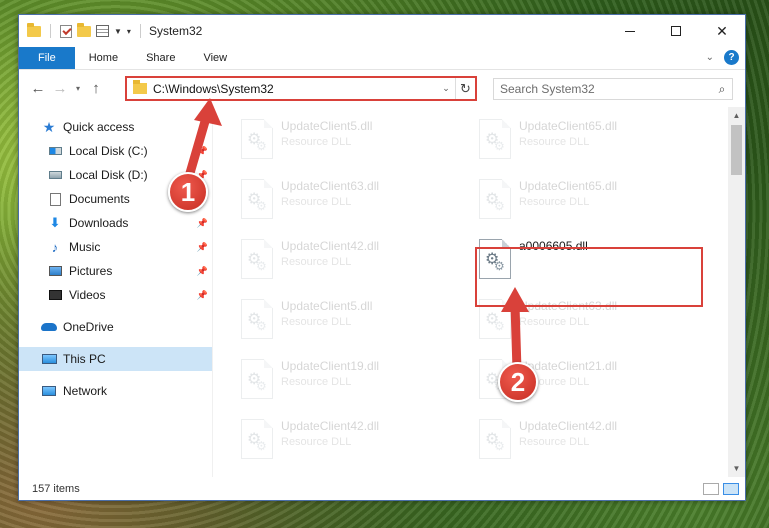 Image resolution: width=769 pixels, height=528 pixels. Describe the element at coordinates (518, 382) in the screenshot. I see `step-2-badge: 2` at that location.